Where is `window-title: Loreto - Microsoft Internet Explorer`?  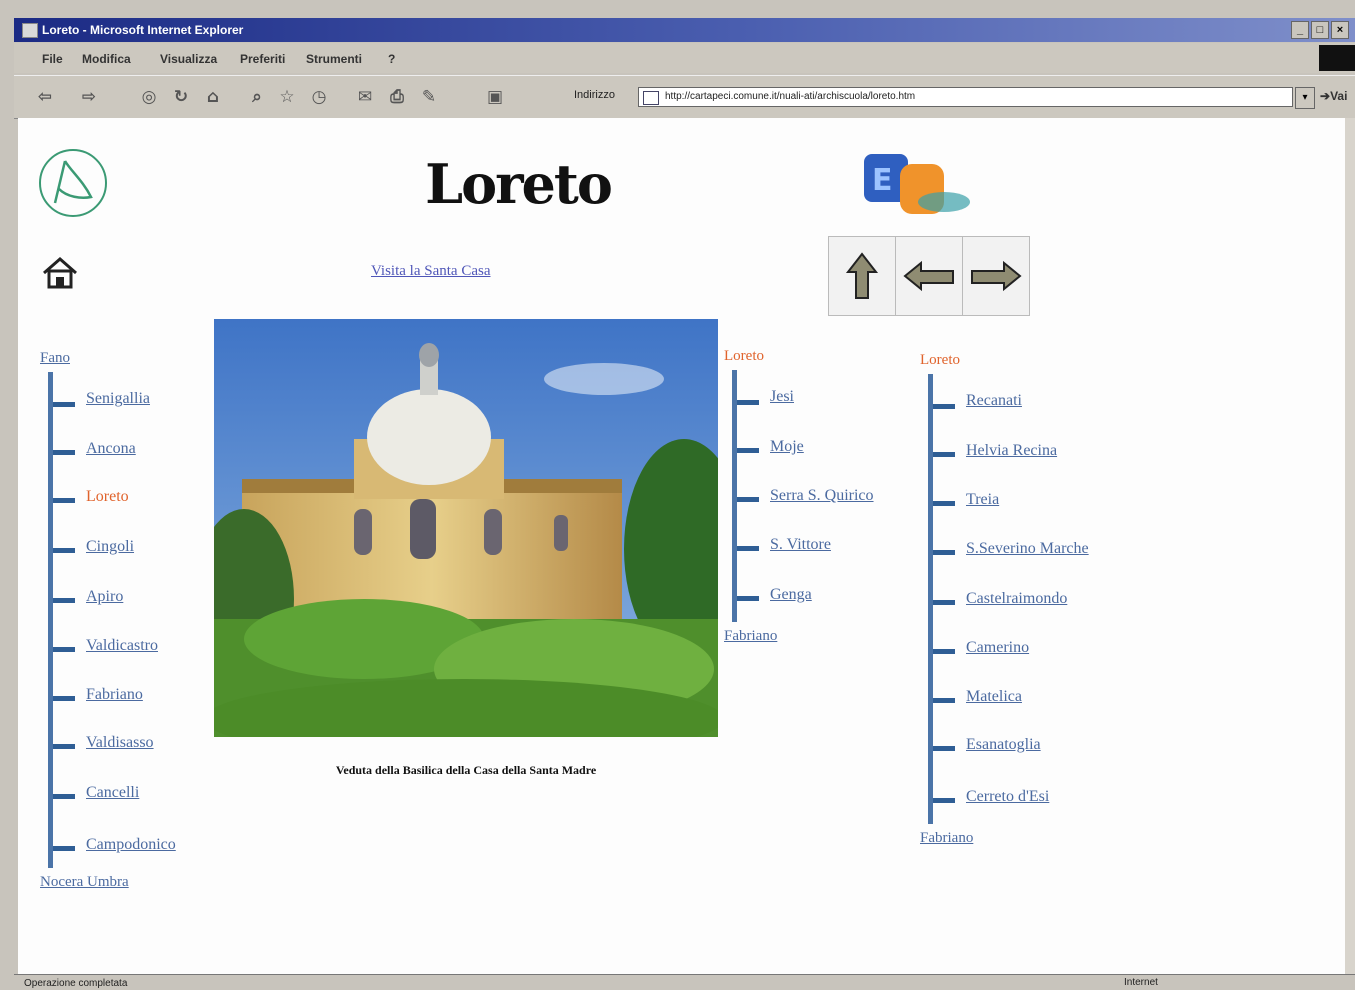
window-title: Loreto - Microsoft Internet Explorer is located at coordinates (143, 30).